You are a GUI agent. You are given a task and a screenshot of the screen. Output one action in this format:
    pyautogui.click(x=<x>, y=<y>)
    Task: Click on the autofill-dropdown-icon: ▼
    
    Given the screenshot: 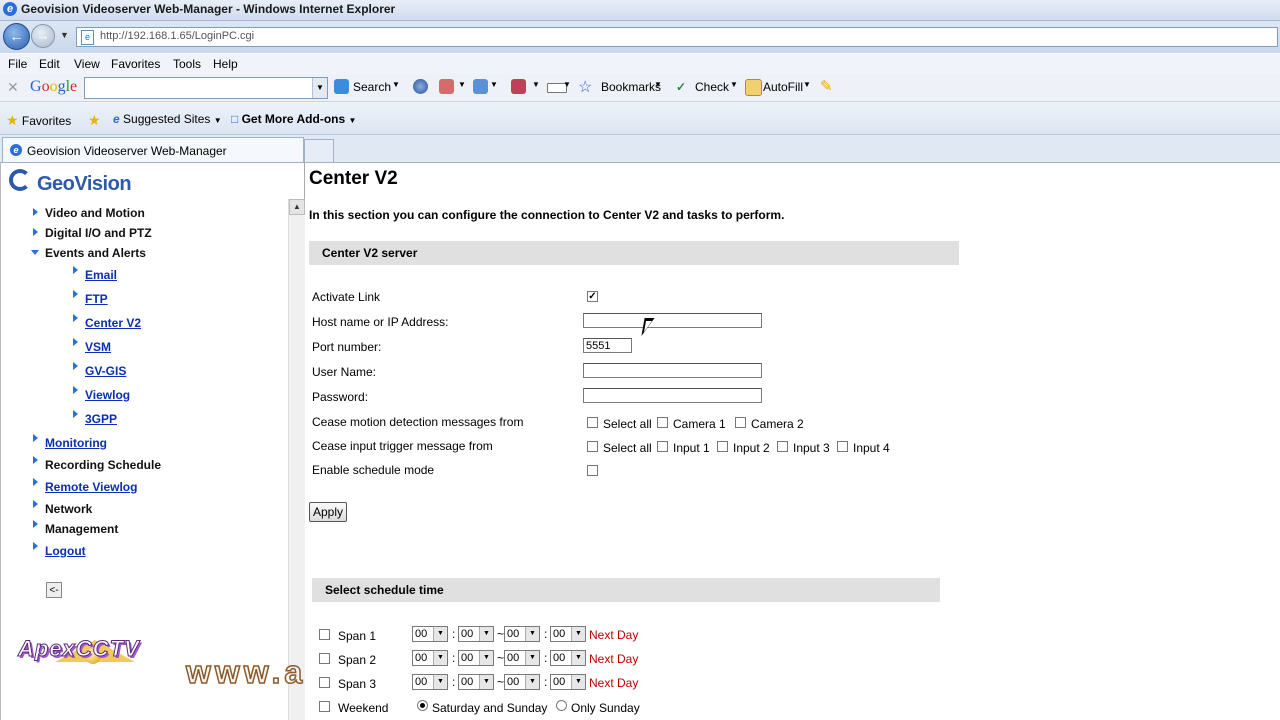 What is the action you would take?
    pyautogui.click(x=807, y=84)
    